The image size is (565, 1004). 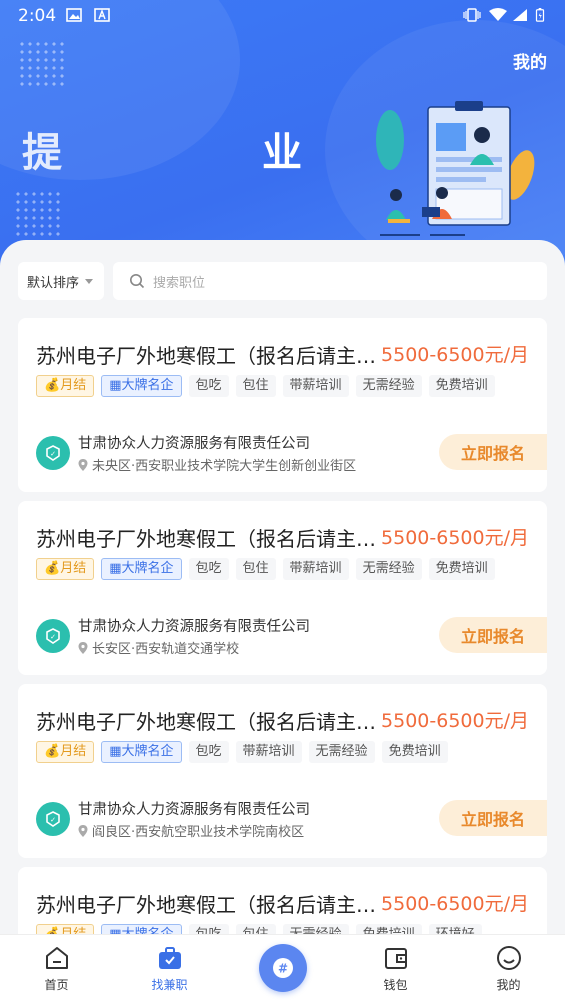 I want to click on status-time: 2:04, so click(x=37, y=16).